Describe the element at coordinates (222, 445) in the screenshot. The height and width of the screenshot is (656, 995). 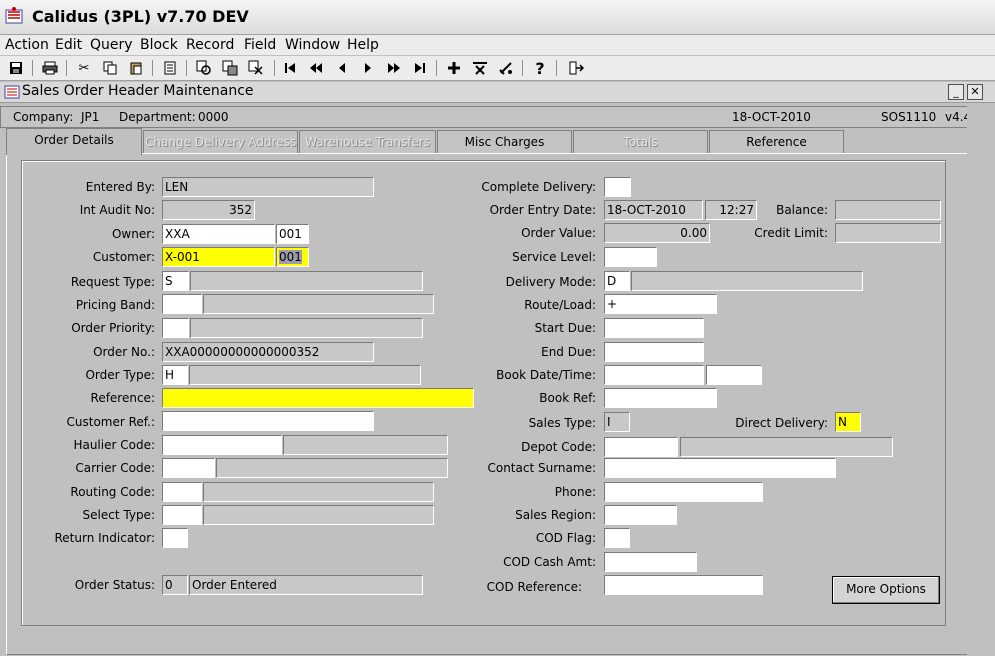
I see `haulier-code-field` at that location.